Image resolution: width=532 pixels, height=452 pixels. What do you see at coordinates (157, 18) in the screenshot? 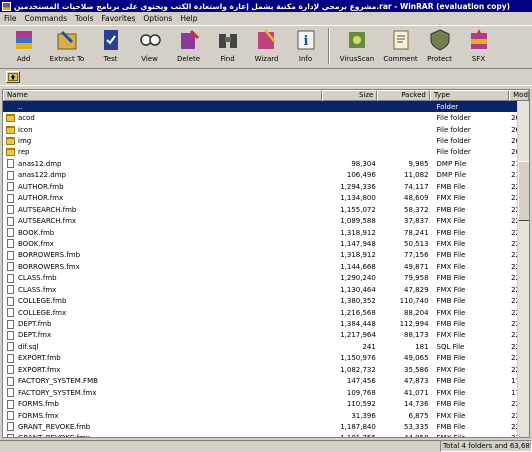
I see `menu-item-options: Options` at bounding box center [157, 18].